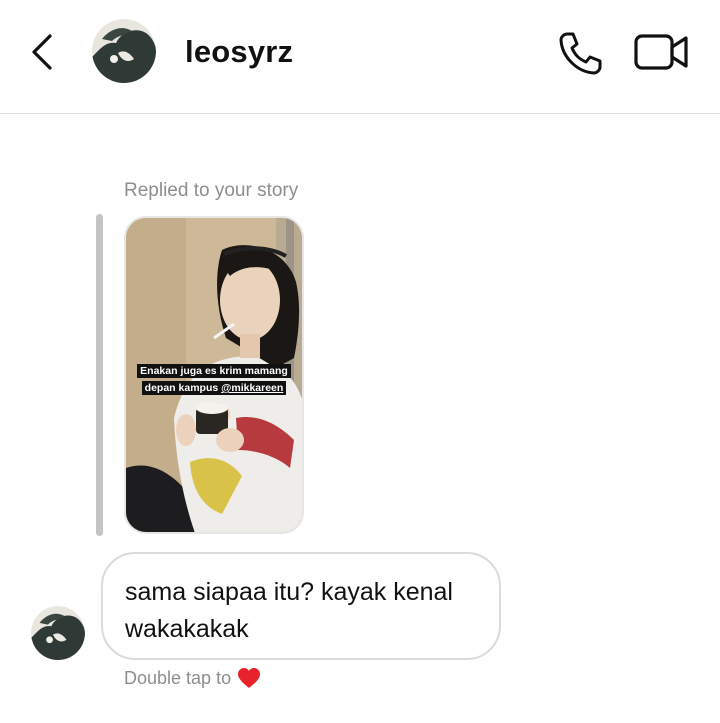 The height and width of the screenshot is (723, 720). Describe the element at coordinates (249, 678) in the screenshot. I see `heart-icon` at that location.